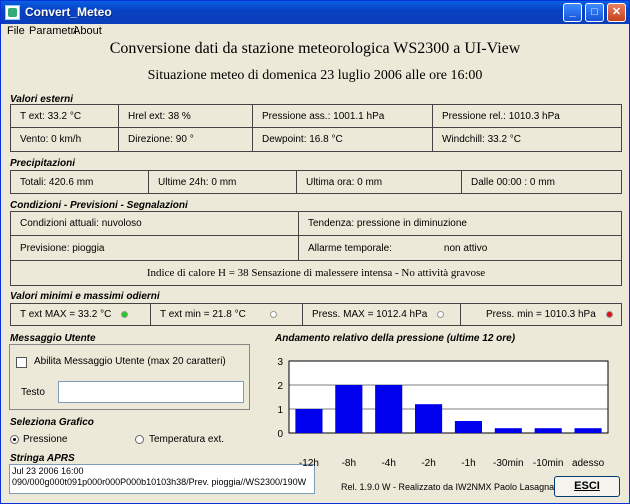 Image resolution: width=630 pixels, height=504 pixels. What do you see at coordinates (53, 31) in the screenshot?
I see `menu-parametri: Parametri` at bounding box center [53, 31].